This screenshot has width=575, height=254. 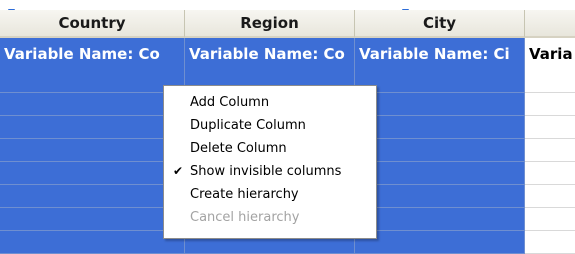 I want to click on menu-item-label: Cancel hierarchy, so click(x=245, y=217).